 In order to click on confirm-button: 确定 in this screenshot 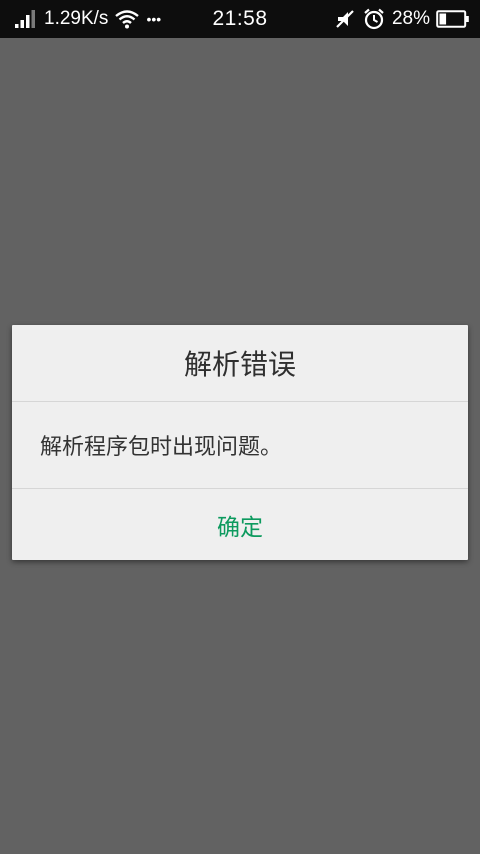, I will do `click(240, 524)`.